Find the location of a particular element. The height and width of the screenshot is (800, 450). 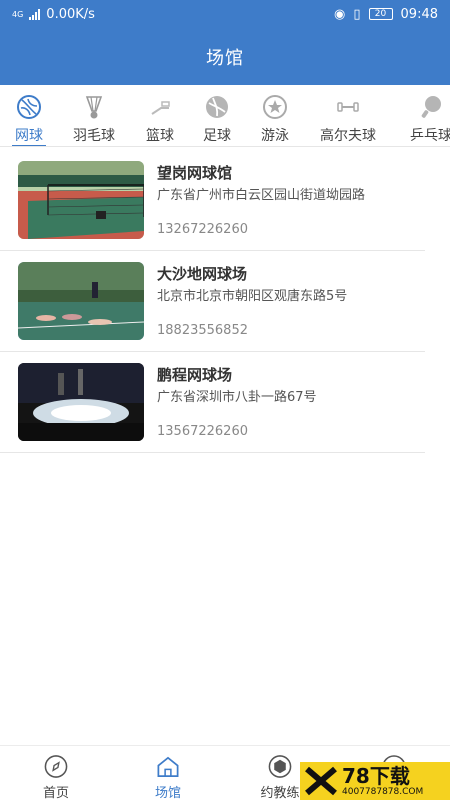

golf-icon is located at coordinates (348, 107).